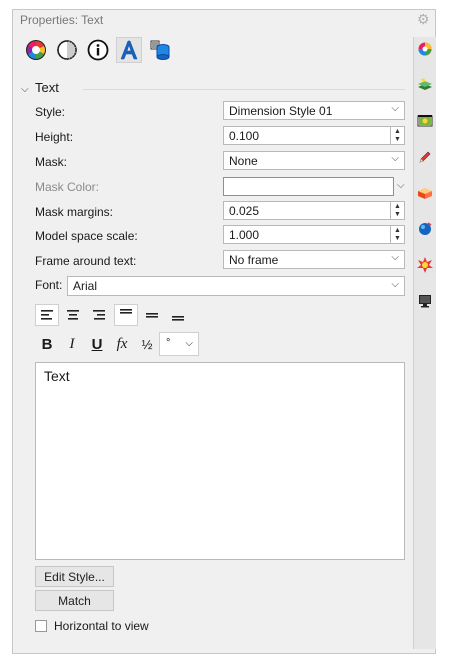 Image resolution: width=452 pixels, height=664 pixels. I want to click on align-middle-icon, so click(152, 315).